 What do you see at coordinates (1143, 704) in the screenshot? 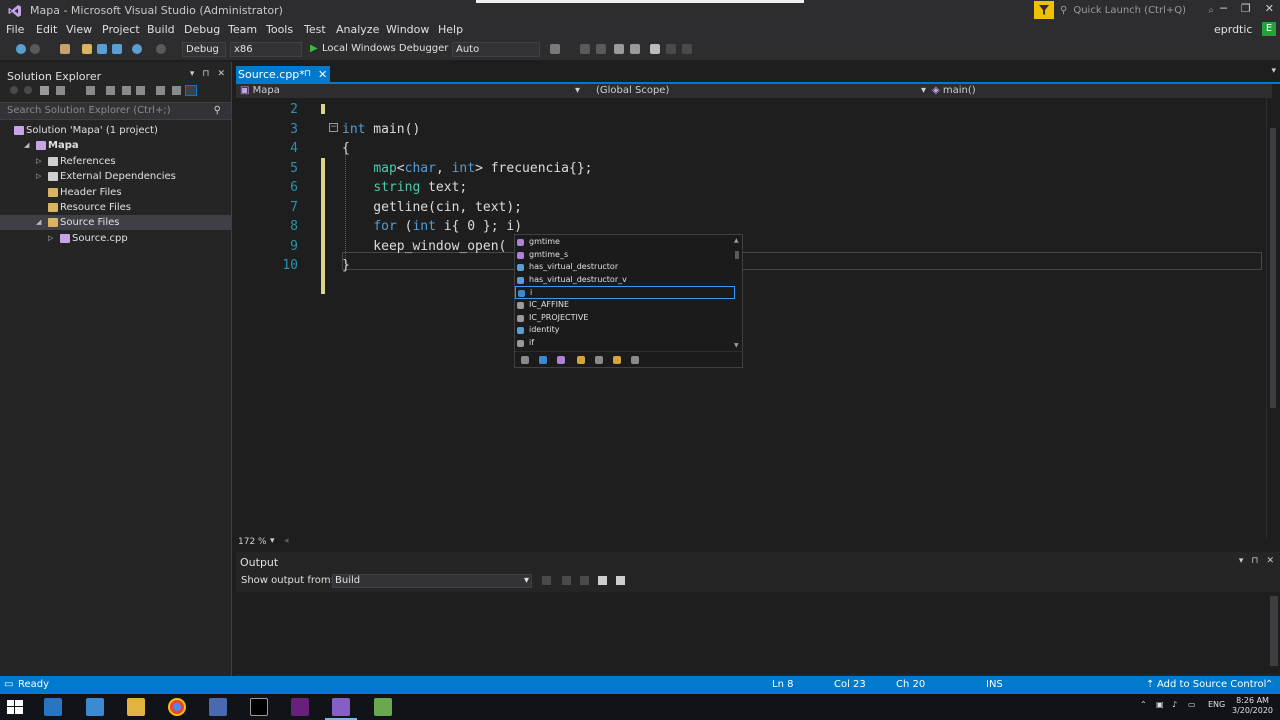
I see `tray-chevron-icon: ⌃` at bounding box center [1143, 704].